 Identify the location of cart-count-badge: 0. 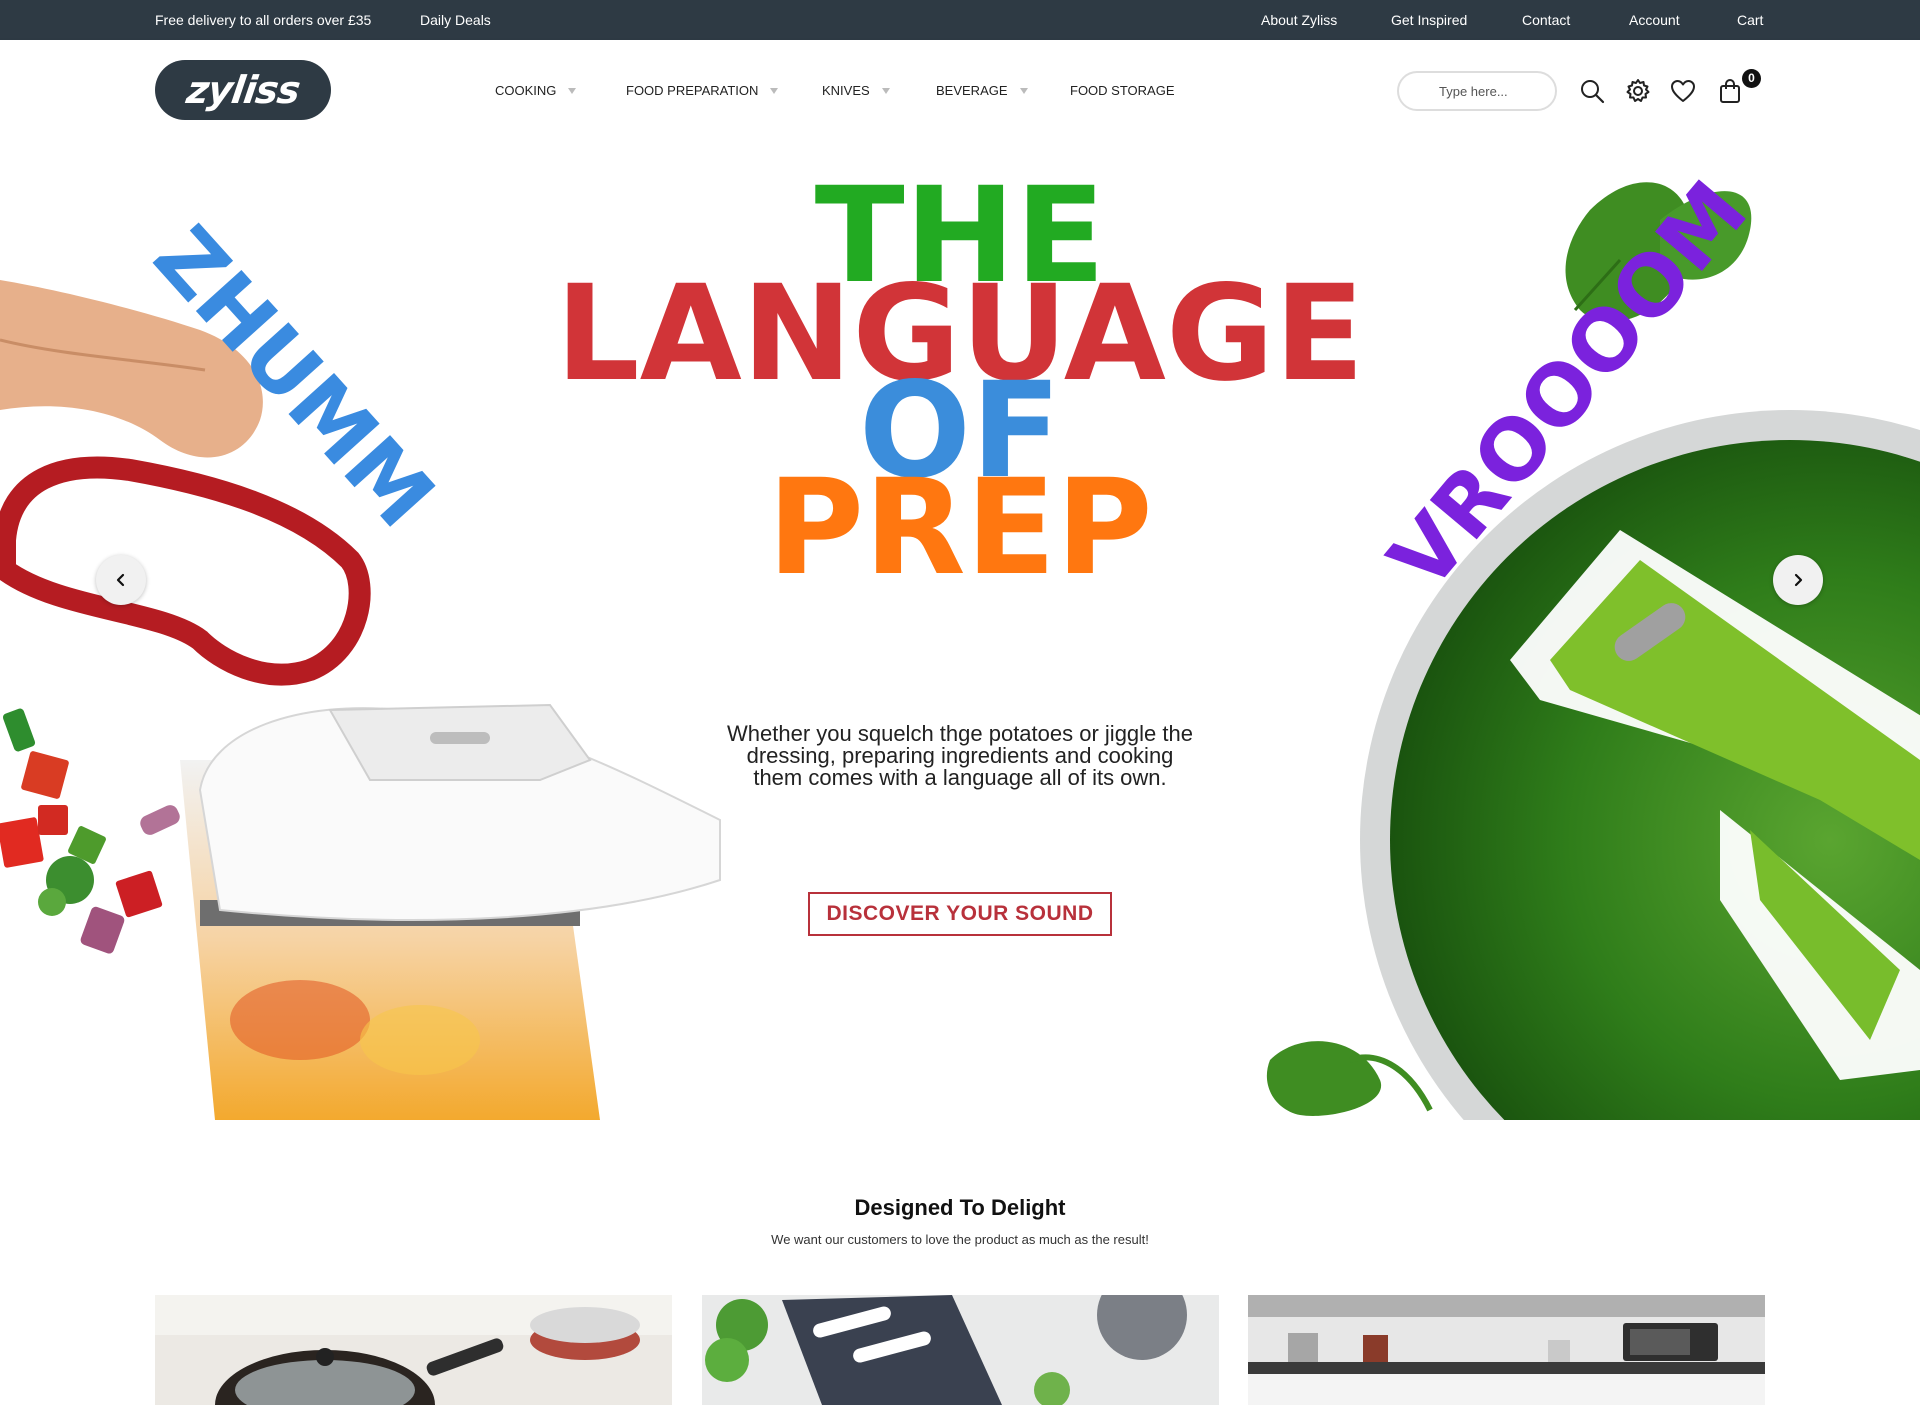
(1751, 78).